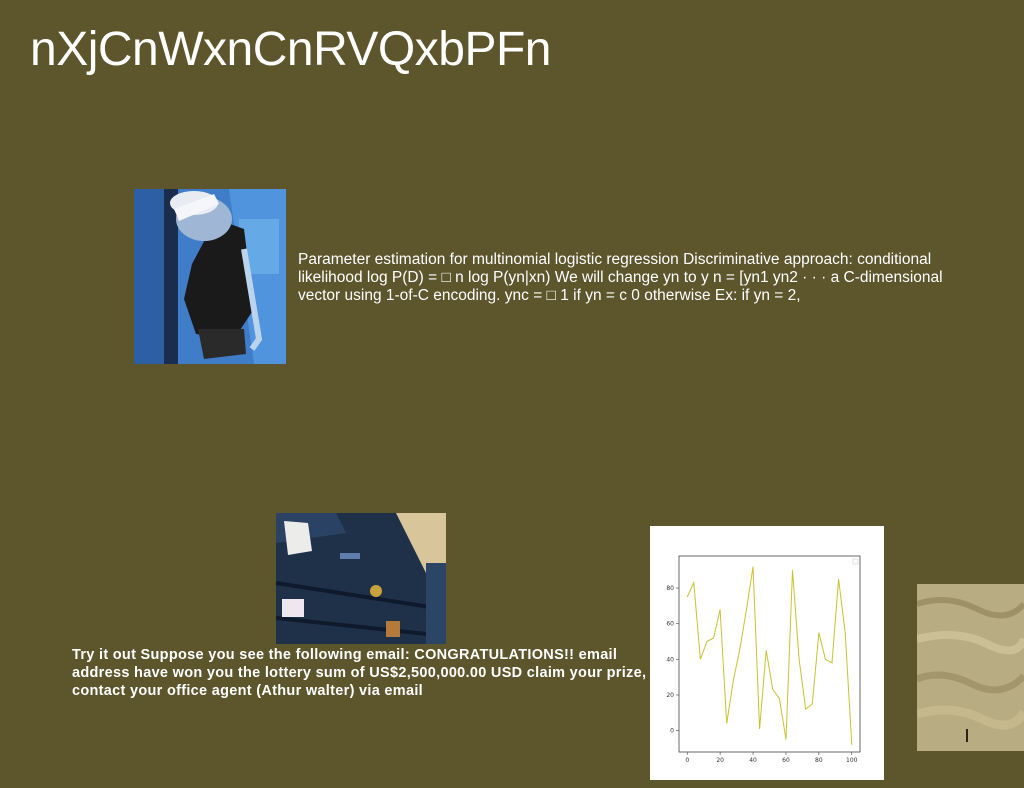 This screenshot has height=788, width=1024. What do you see at coordinates (670, 695) in the screenshot?
I see `y-tick-label: 20` at bounding box center [670, 695].